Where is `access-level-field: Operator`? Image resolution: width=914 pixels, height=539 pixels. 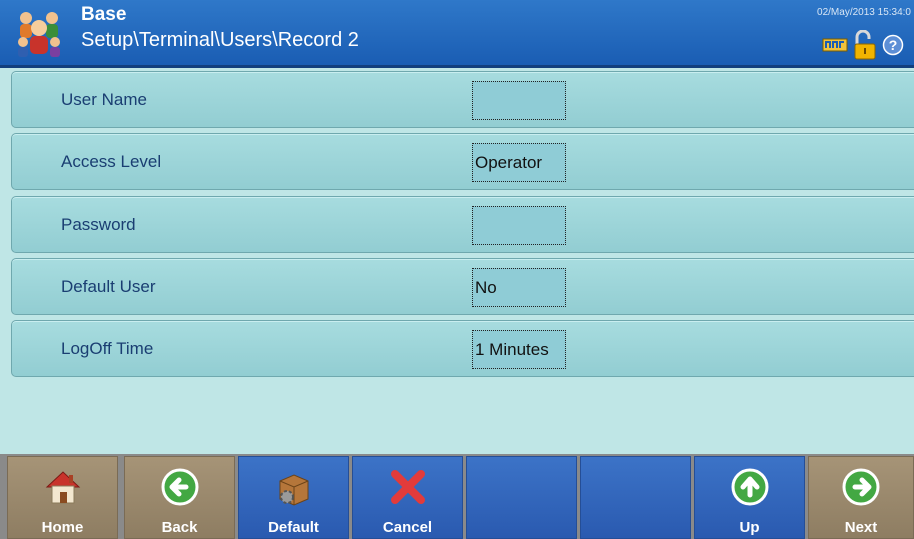
access-level-field: Operator is located at coordinates (519, 162).